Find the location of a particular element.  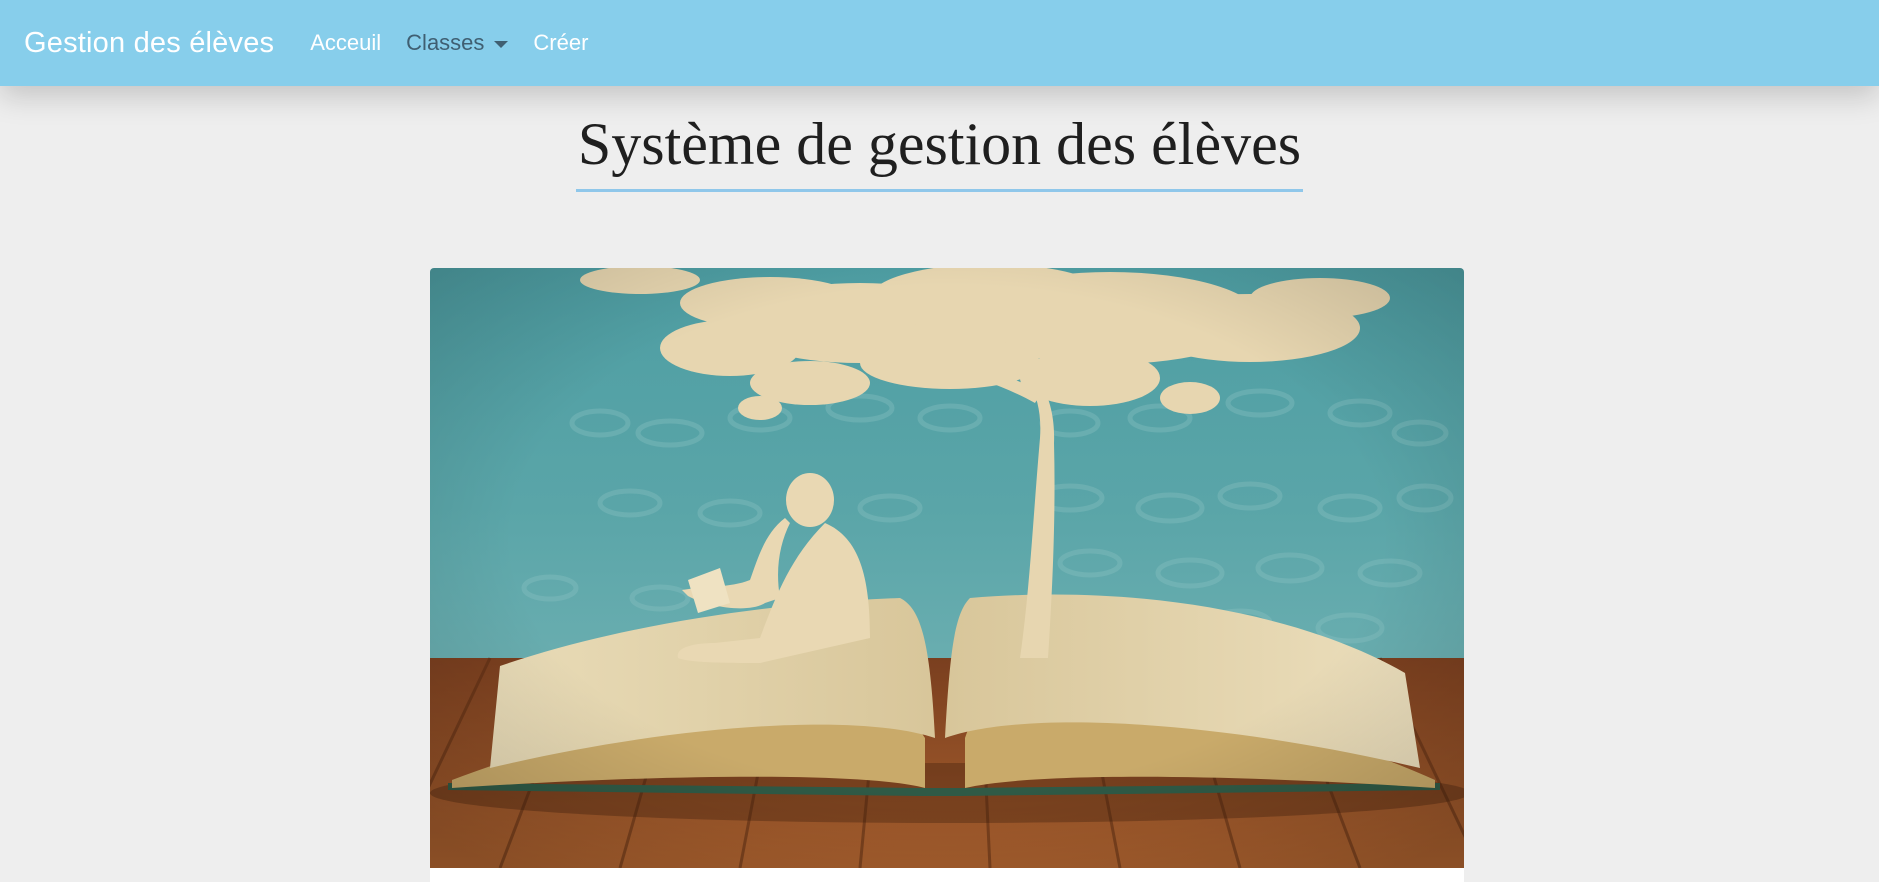

nav-links: Acceuil Classes Créer is located at coordinates (461, 43).